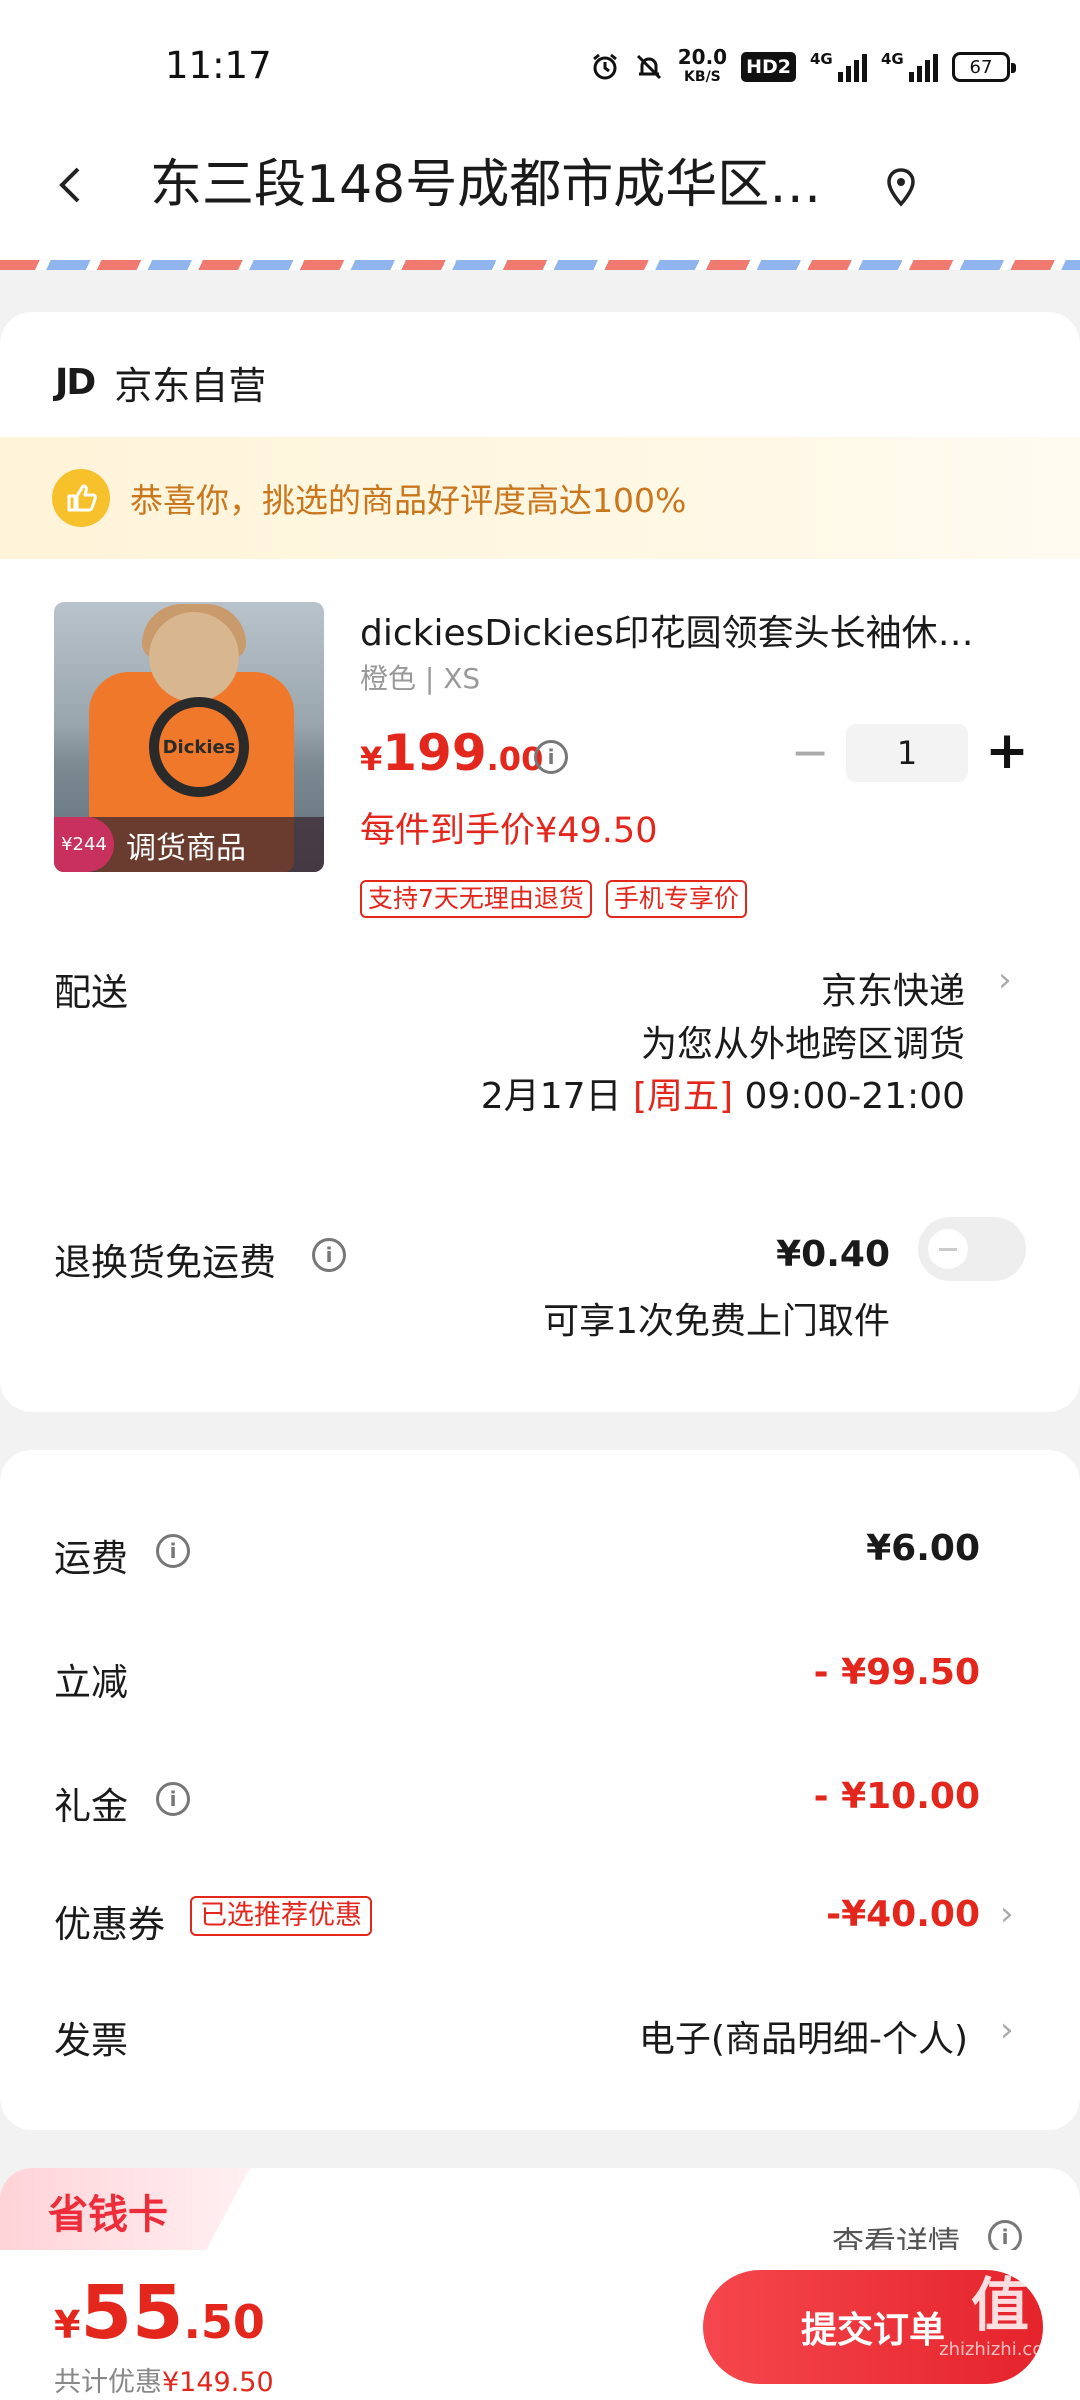 This screenshot has height=2400, width=1080. Describe the element at coordinates (768, 67) in the screenshot. I see `hd-badge: HD2` at that location.